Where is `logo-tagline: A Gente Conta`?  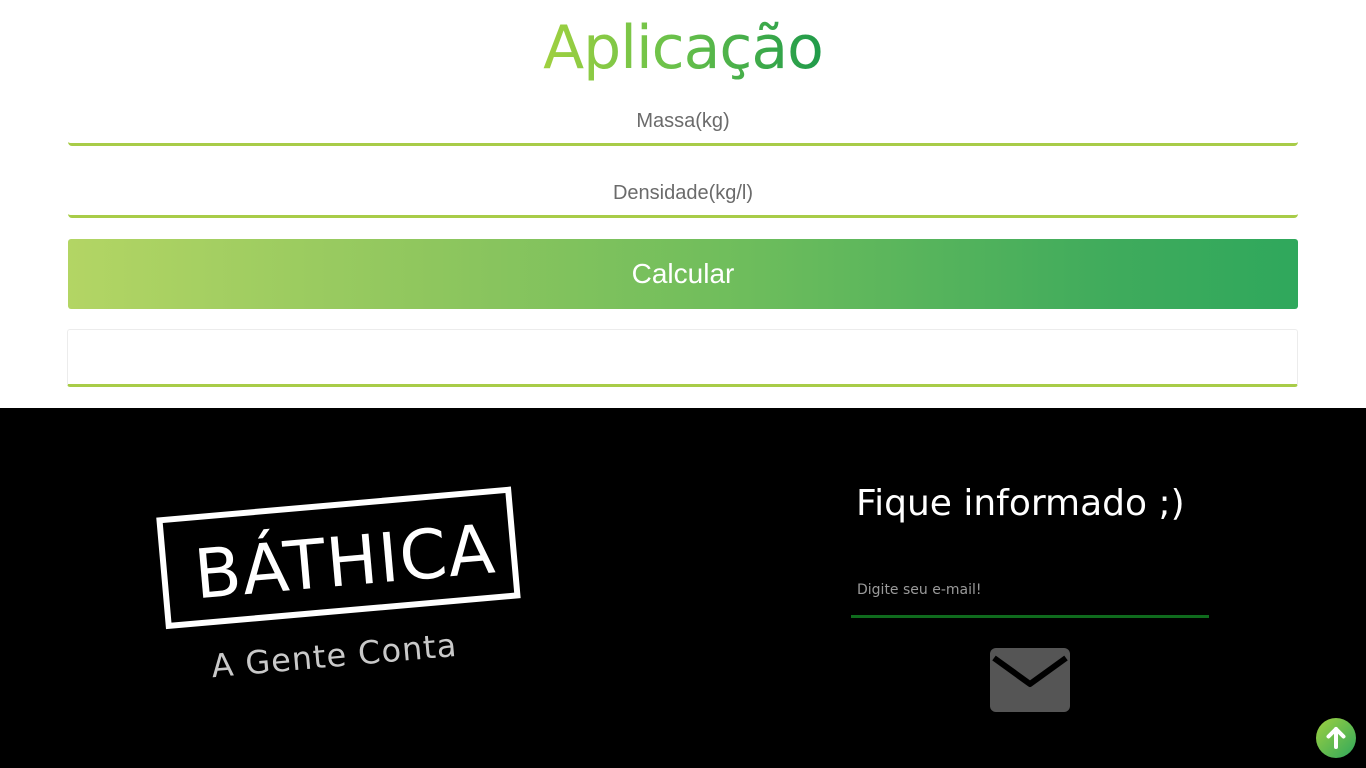 logo-tagline: A Gente Conta is located at coordinates (334, 655).